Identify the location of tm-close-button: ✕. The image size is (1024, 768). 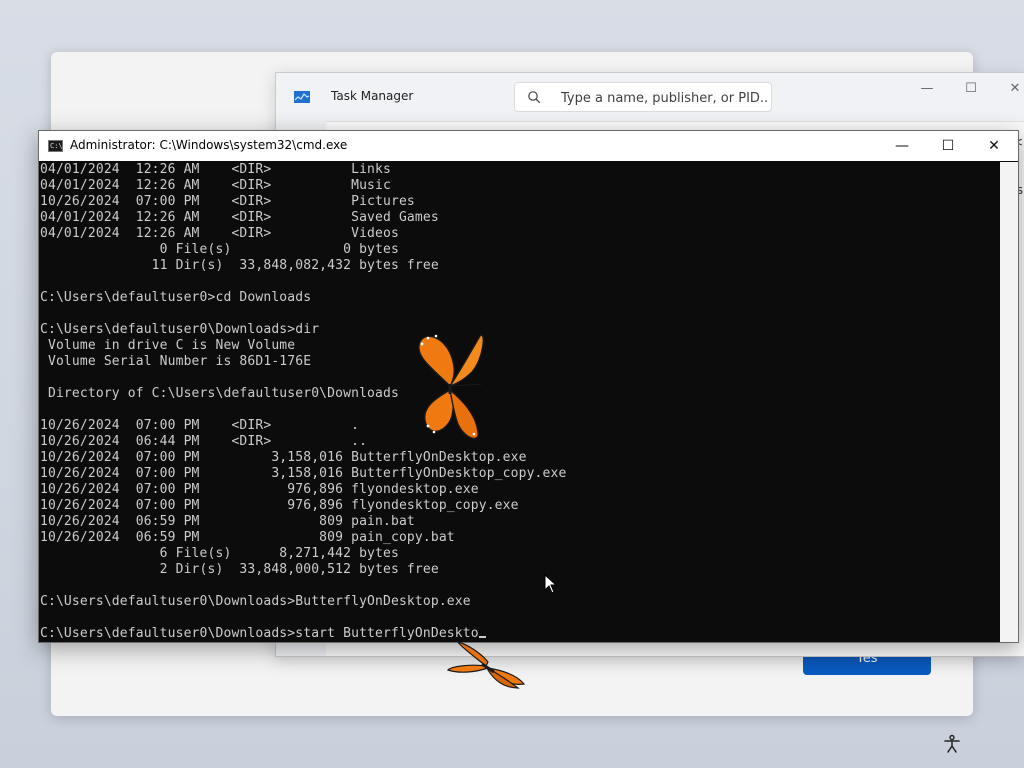
(1012, 89).